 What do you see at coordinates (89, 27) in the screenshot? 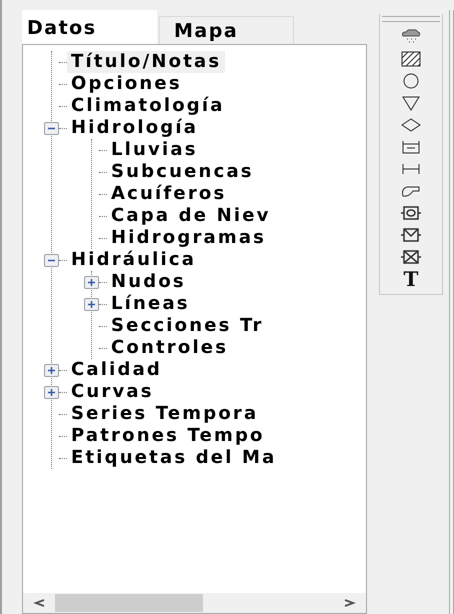
I see `tab: Datos` at bounding box center [89, 27].